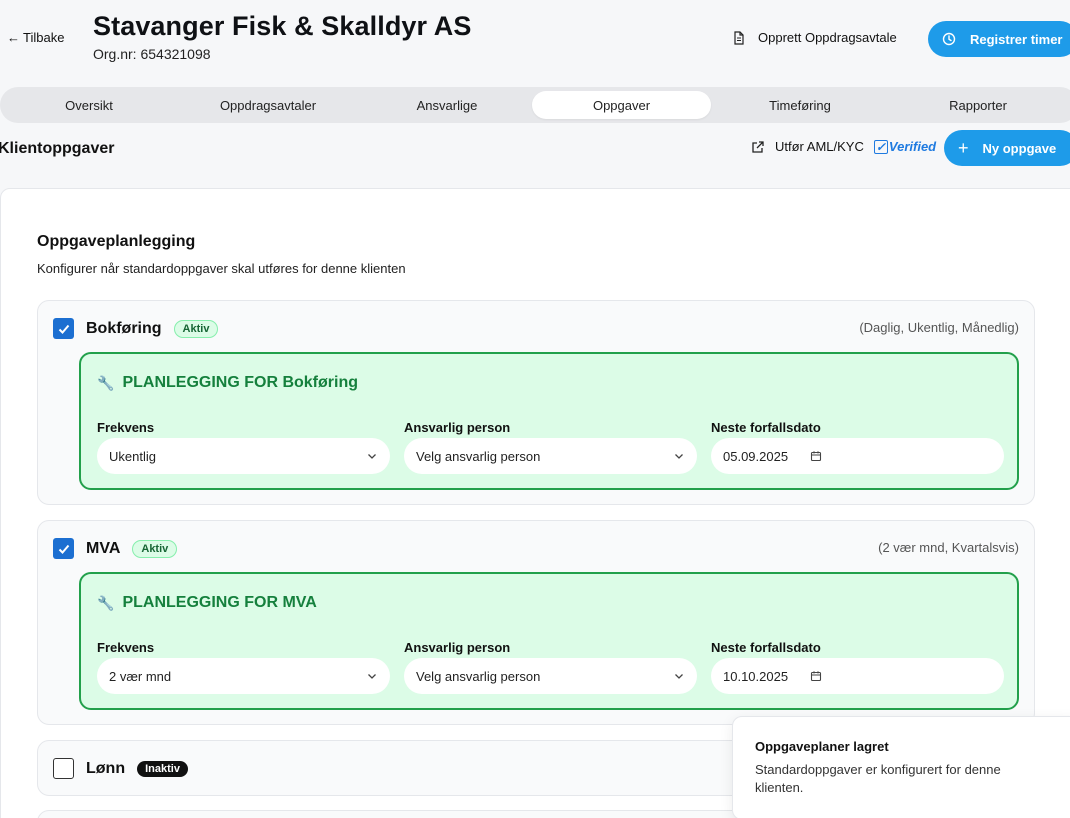 This screenshot has height=818, width=1070. I want to click on verified-logo: ✓ Verified, so click(905, 146).